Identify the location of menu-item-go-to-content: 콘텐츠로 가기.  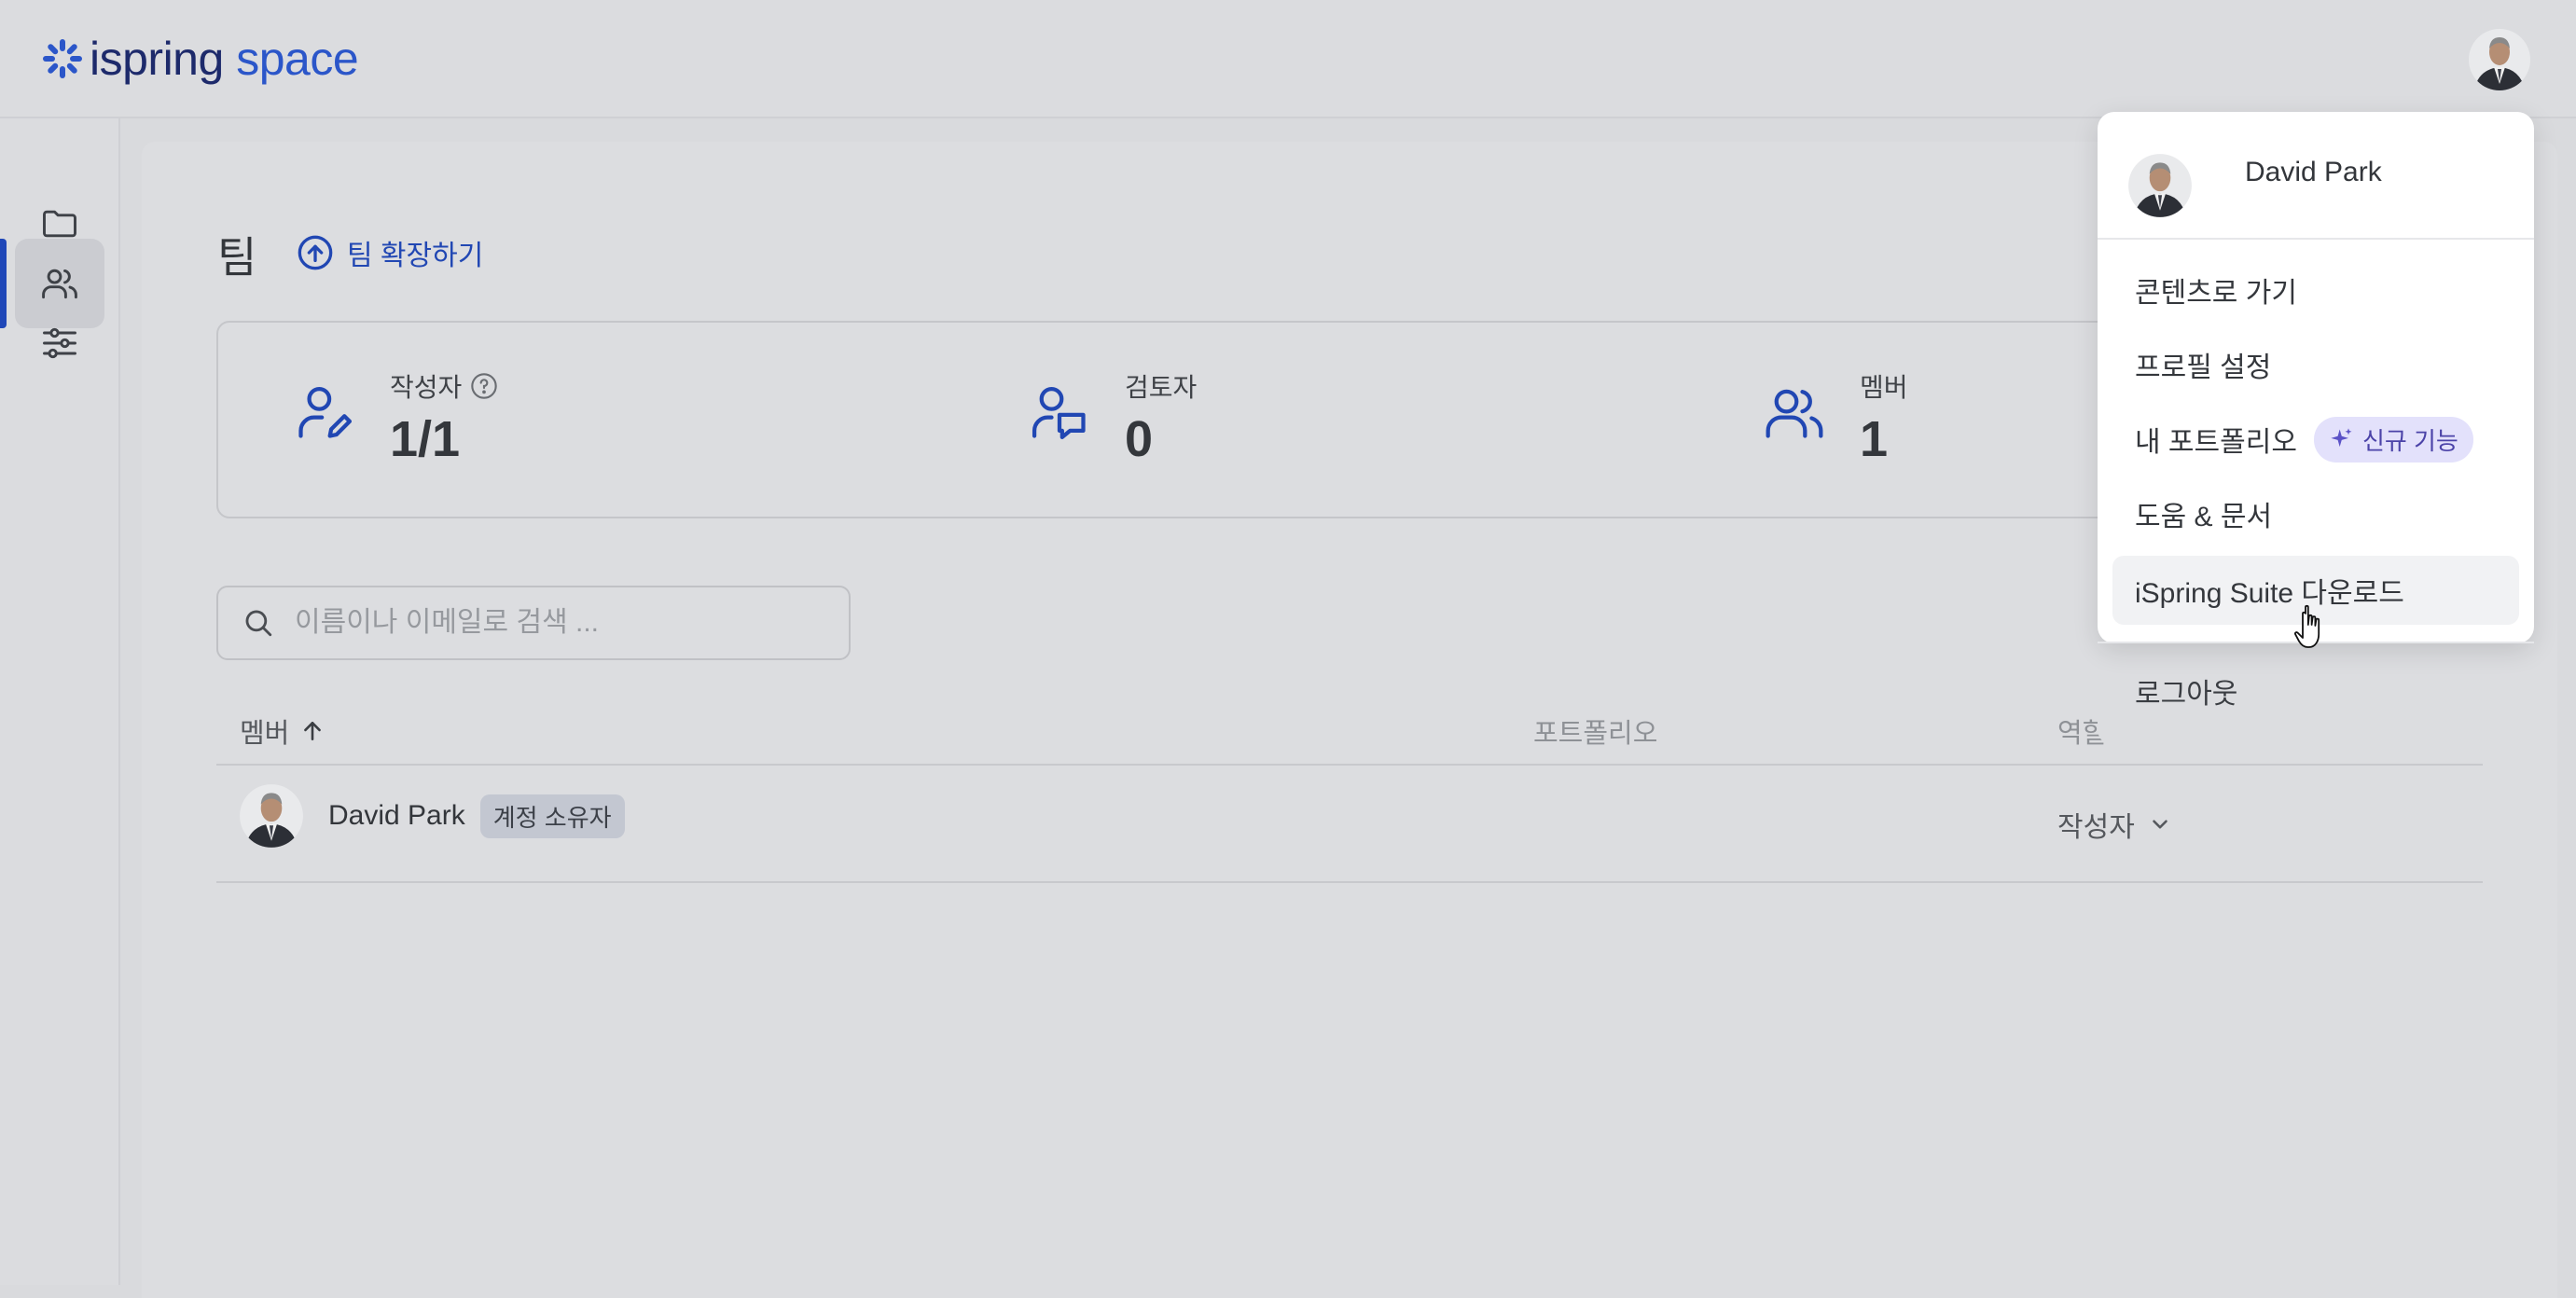
(2315, 289).